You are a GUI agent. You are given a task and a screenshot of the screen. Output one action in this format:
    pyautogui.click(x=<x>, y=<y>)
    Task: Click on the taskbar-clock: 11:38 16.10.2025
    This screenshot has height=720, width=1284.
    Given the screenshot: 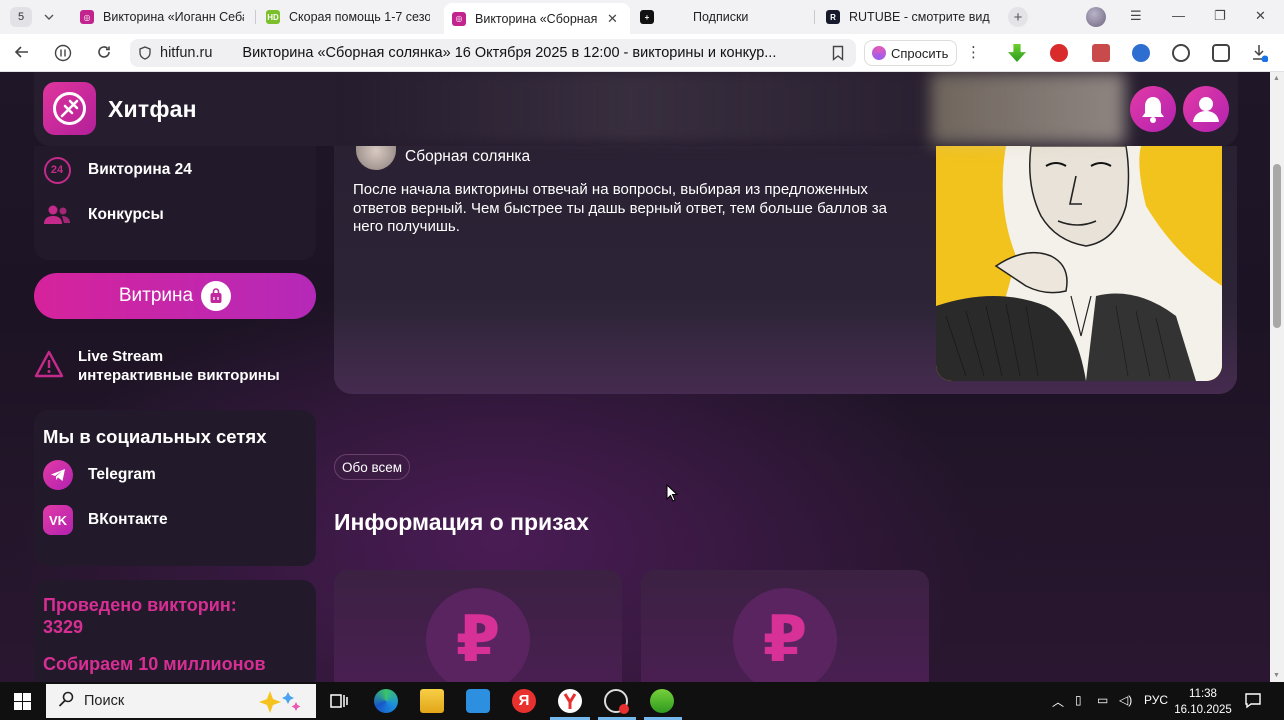 What is the action you would take?
    pyautogui.click(x=1203, y=702)
    